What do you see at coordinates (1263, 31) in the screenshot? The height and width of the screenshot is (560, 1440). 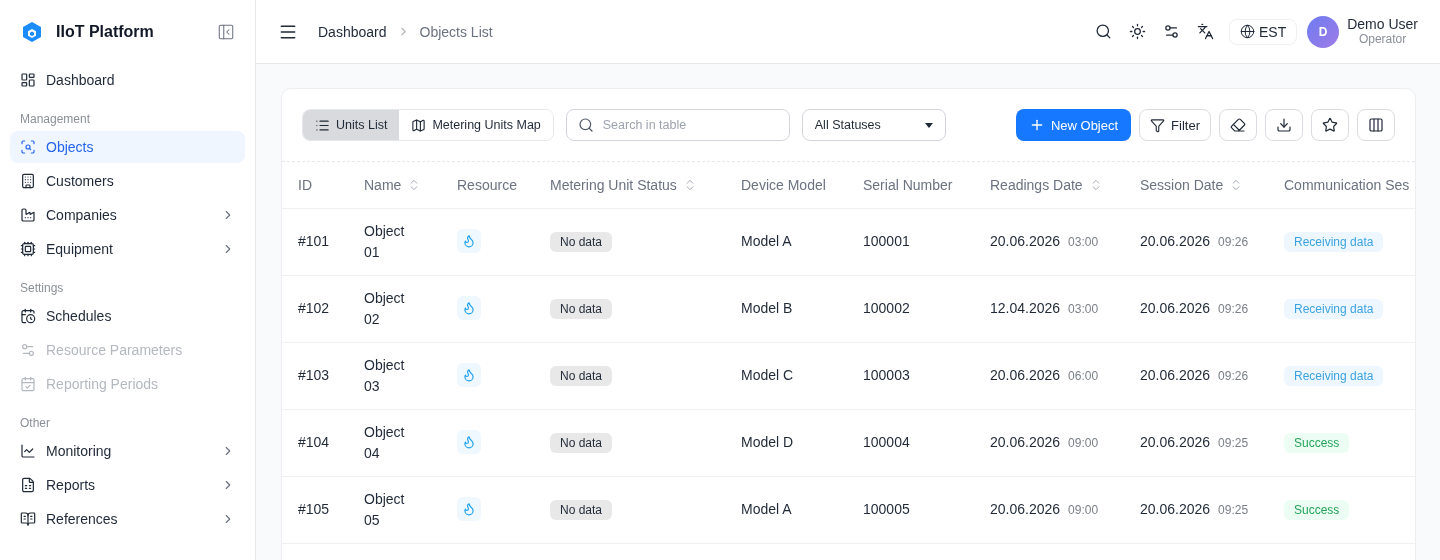 I see `timezone-button: EST` at bounding box center [1263, 31].